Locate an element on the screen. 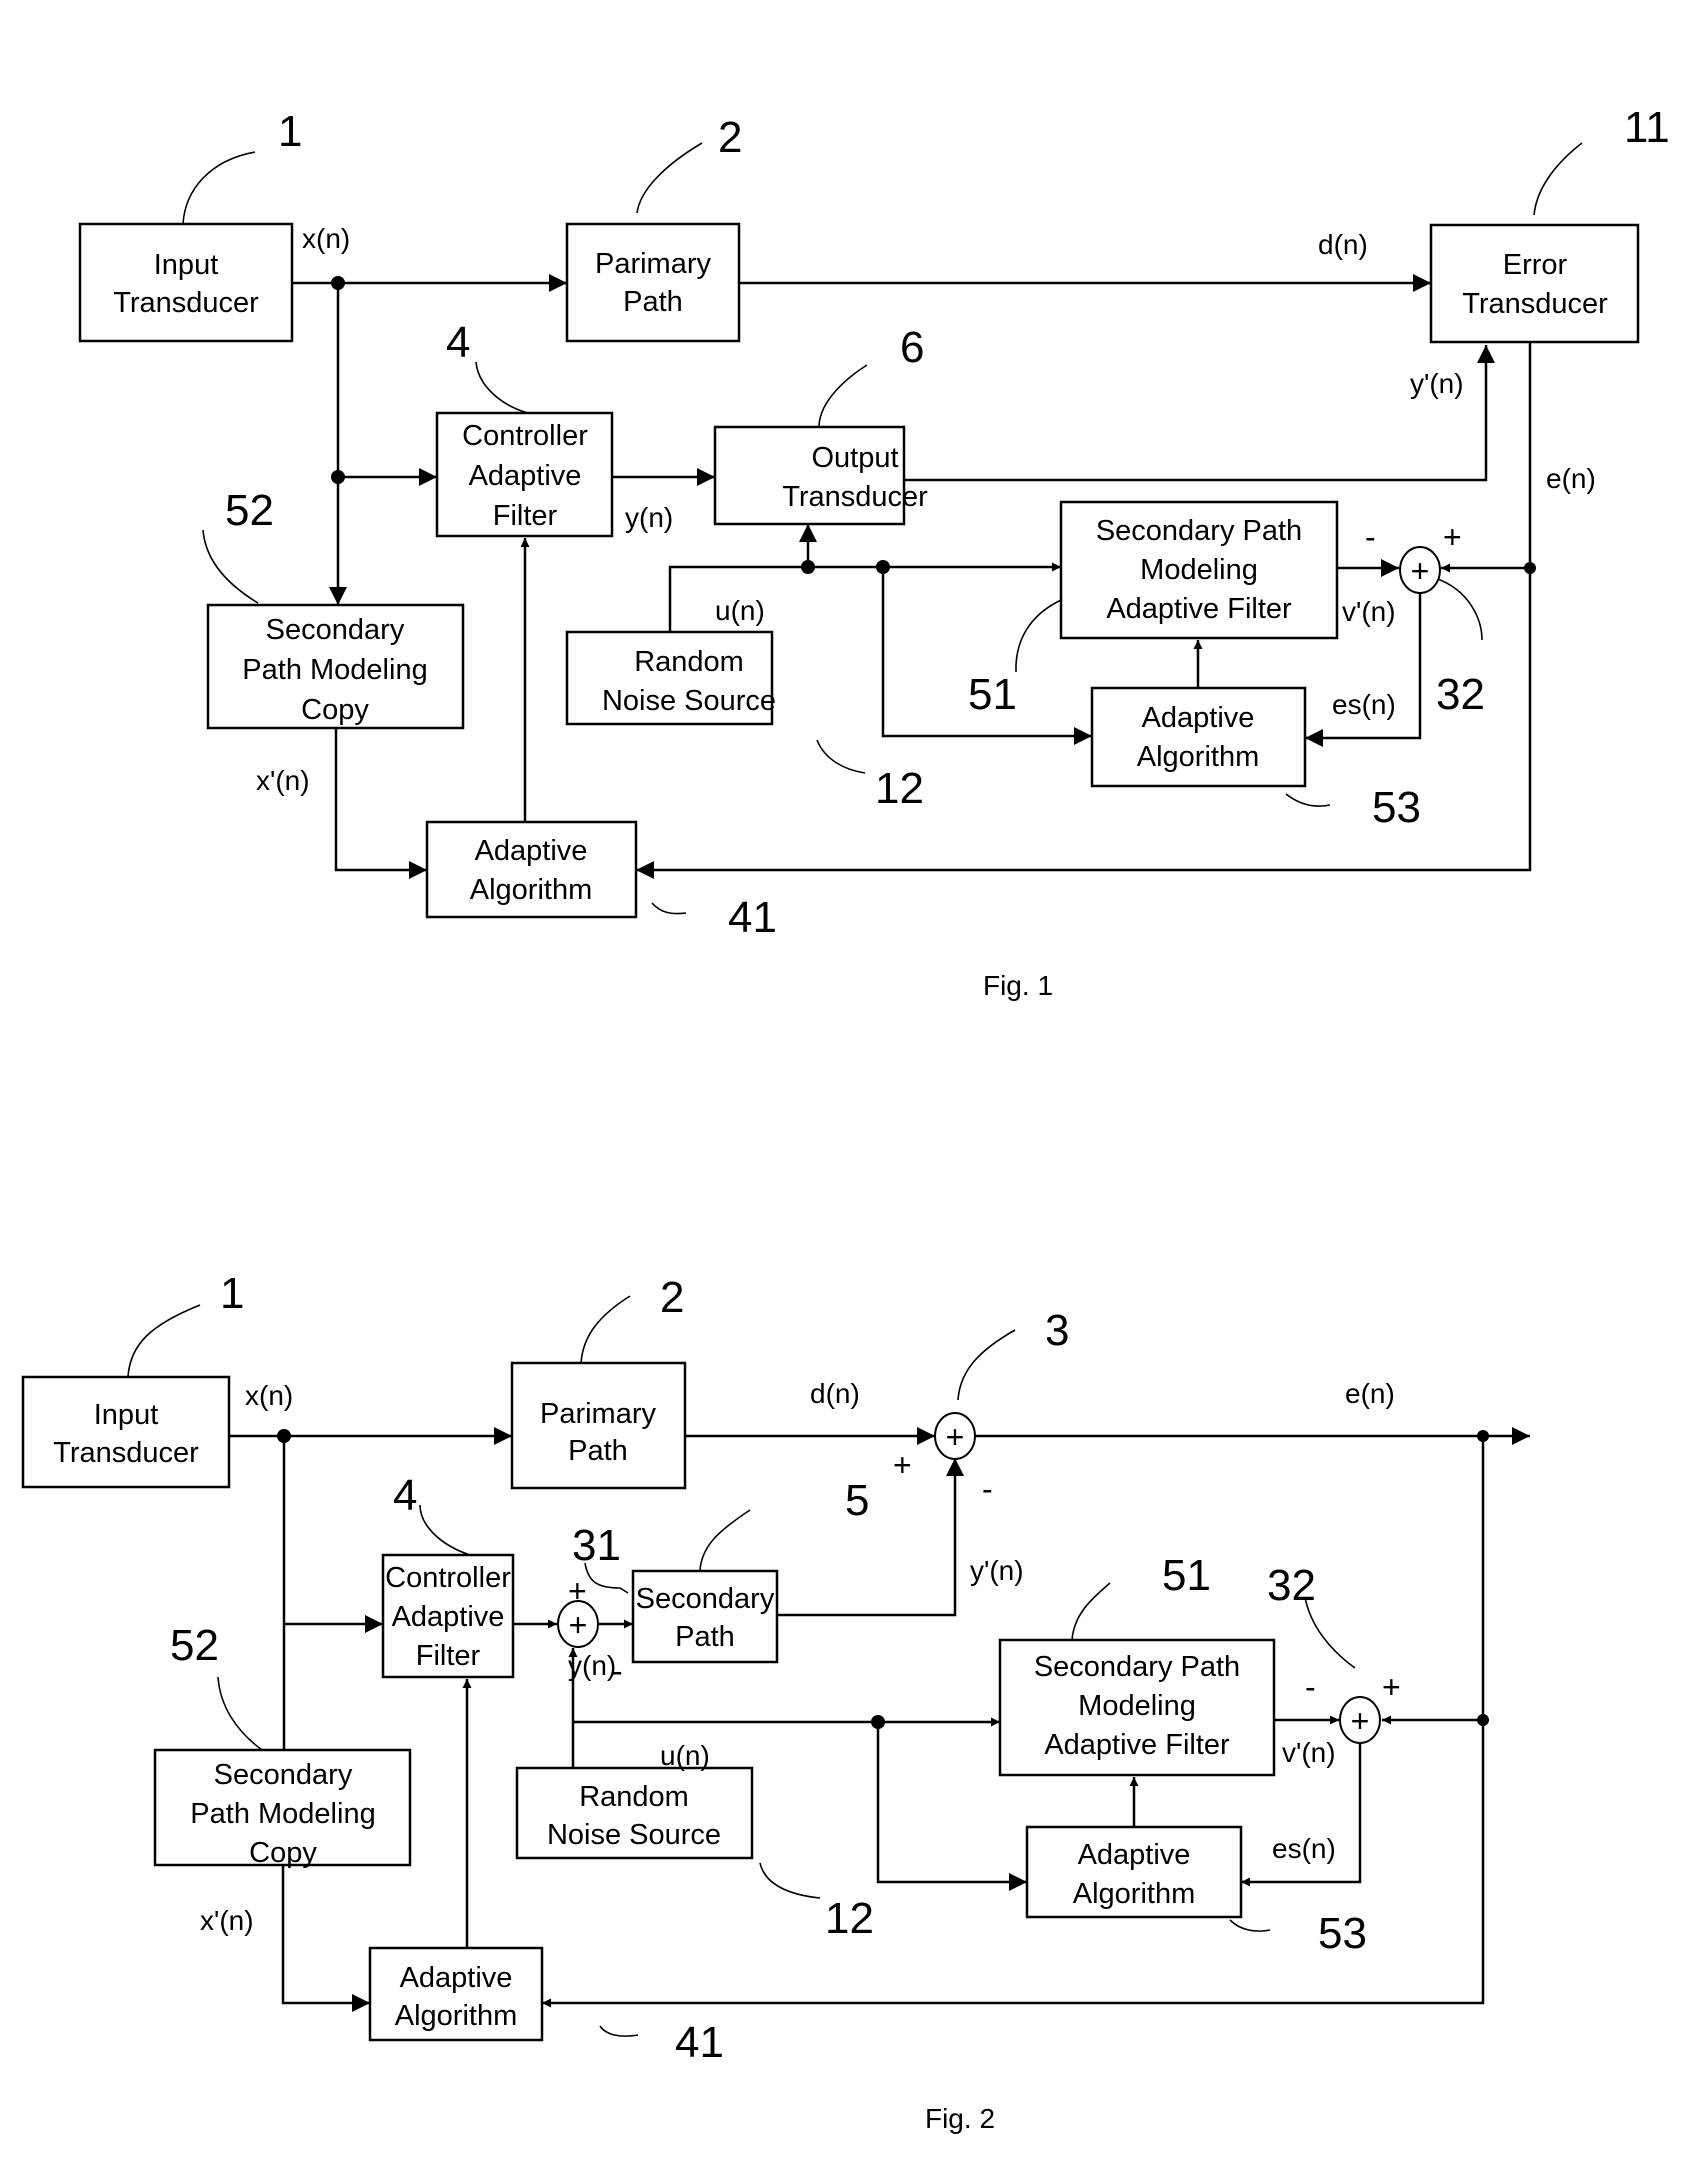  block-label: Error is located at coordinates (1535, 265).